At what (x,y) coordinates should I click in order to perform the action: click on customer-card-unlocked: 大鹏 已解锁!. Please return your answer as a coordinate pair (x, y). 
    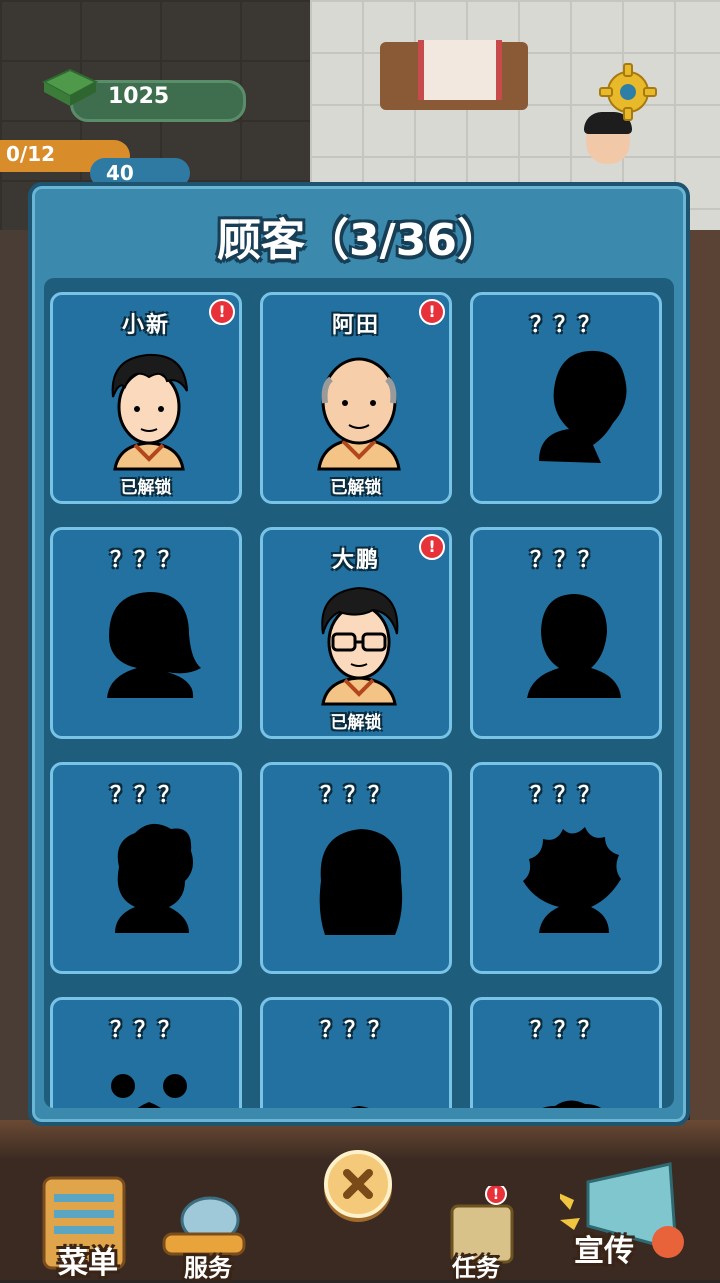
    Looking at the image, I should click on (356, 633).